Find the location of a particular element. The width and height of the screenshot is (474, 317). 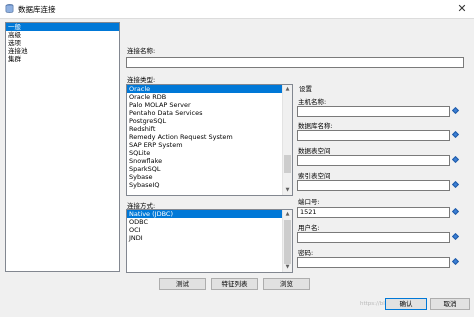

hostname-label: 主机名称: is located at coordinates (312, 102).